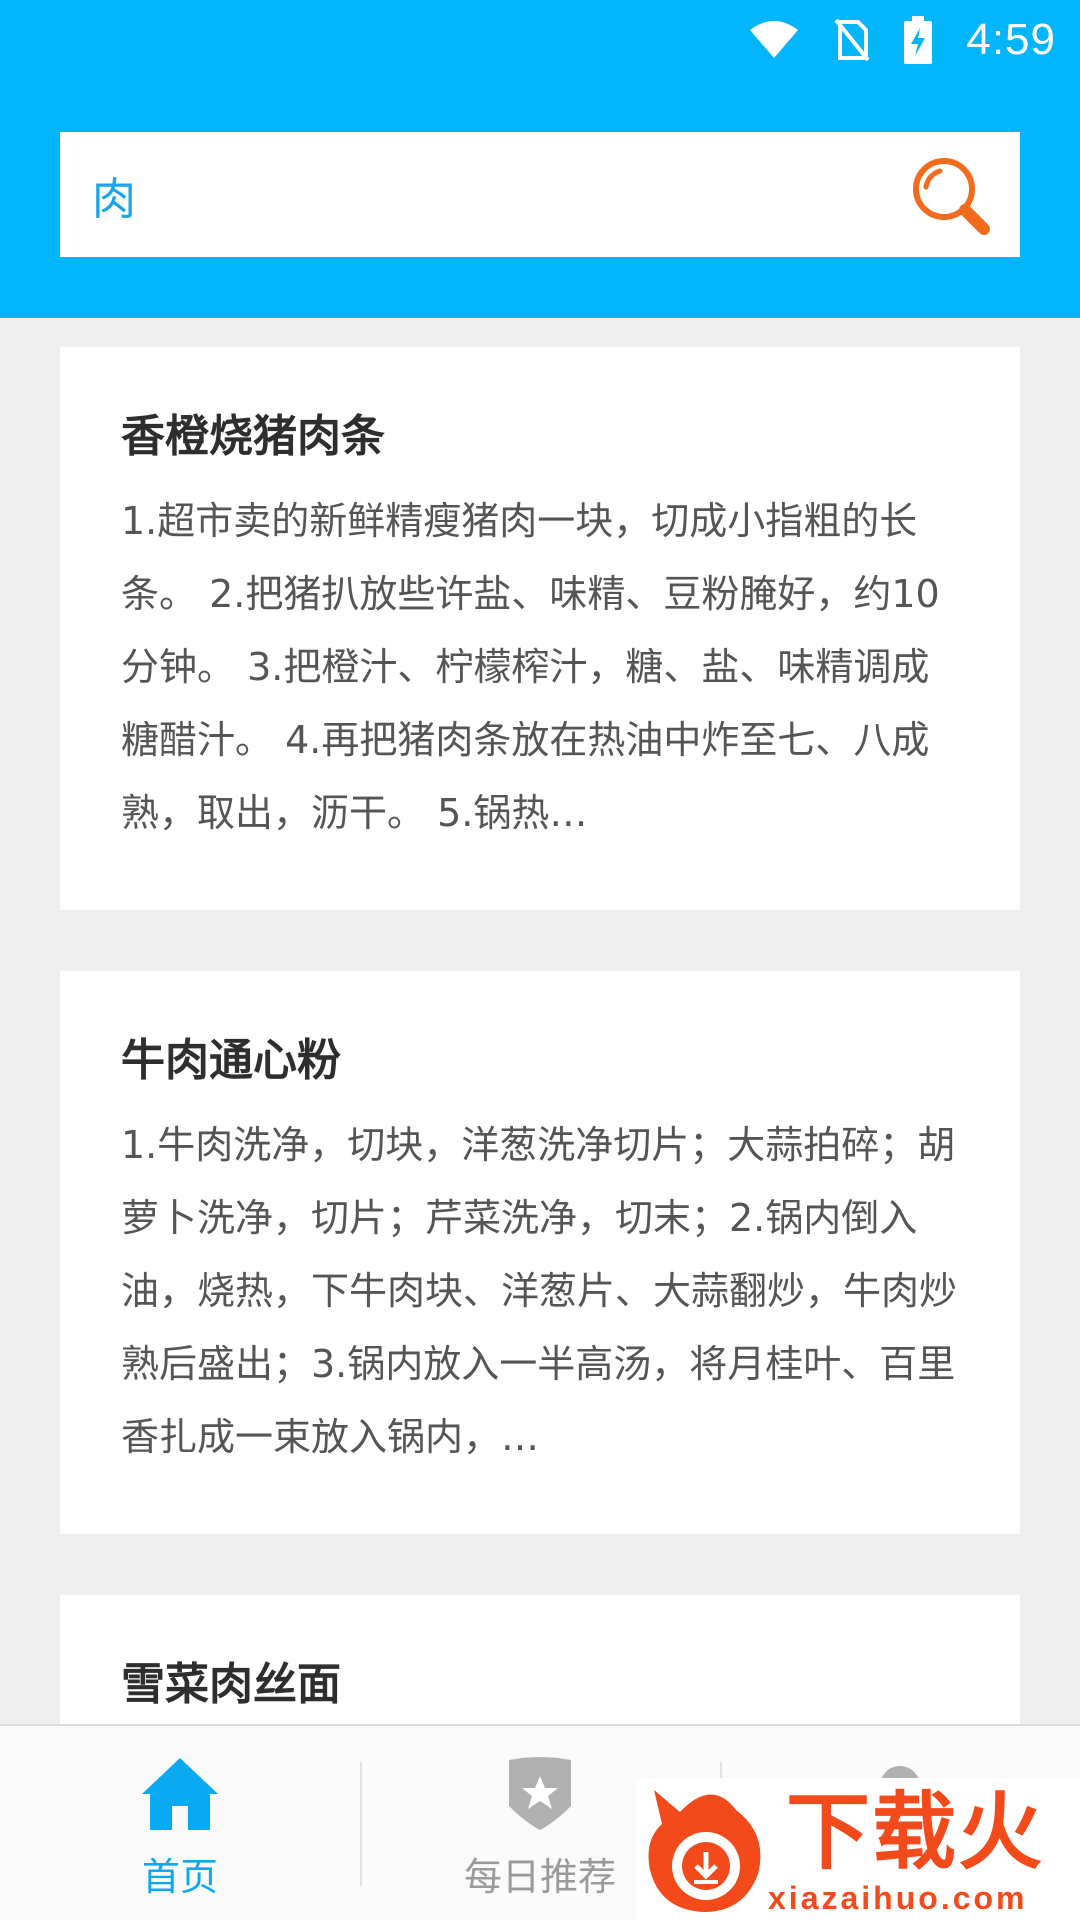  I want to click on search-icon, so click(951, 196).